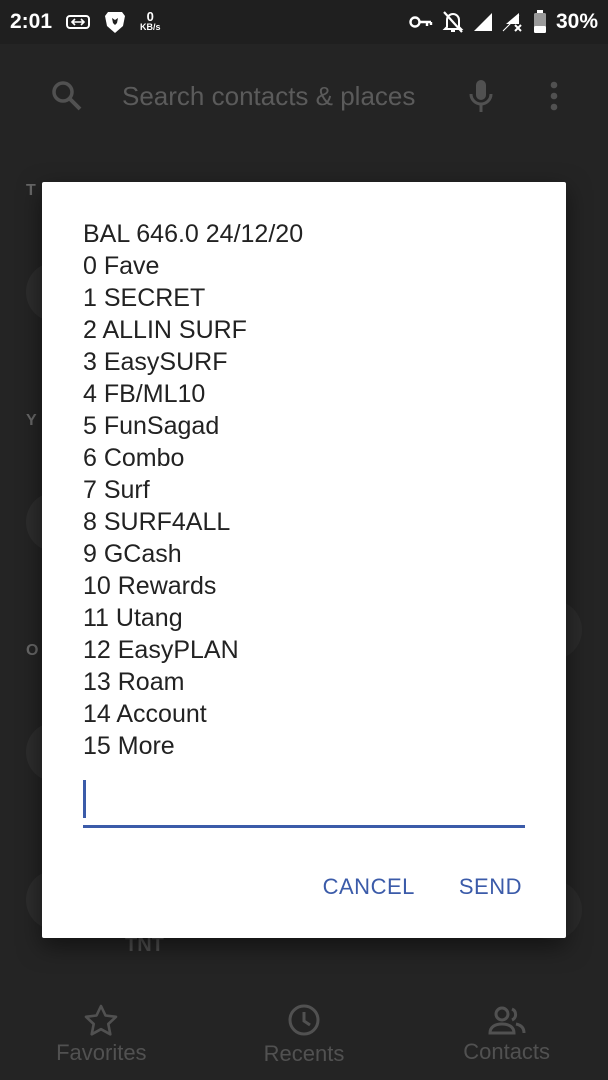  Describe the element at coordinates (304, 22) in the screenshot. I see `status-bar: 2:01 0 KB/s 30%` at that location.